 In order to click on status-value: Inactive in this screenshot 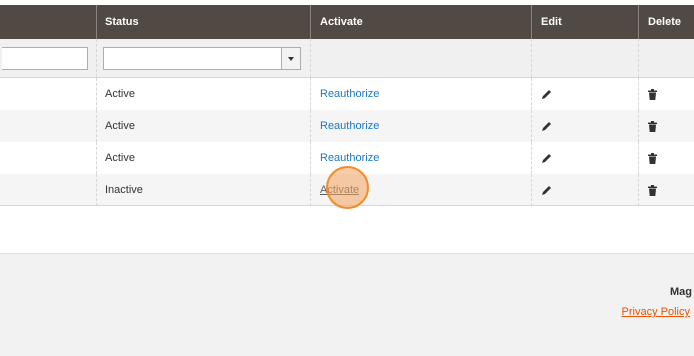, I will do `click(124, 190)`.